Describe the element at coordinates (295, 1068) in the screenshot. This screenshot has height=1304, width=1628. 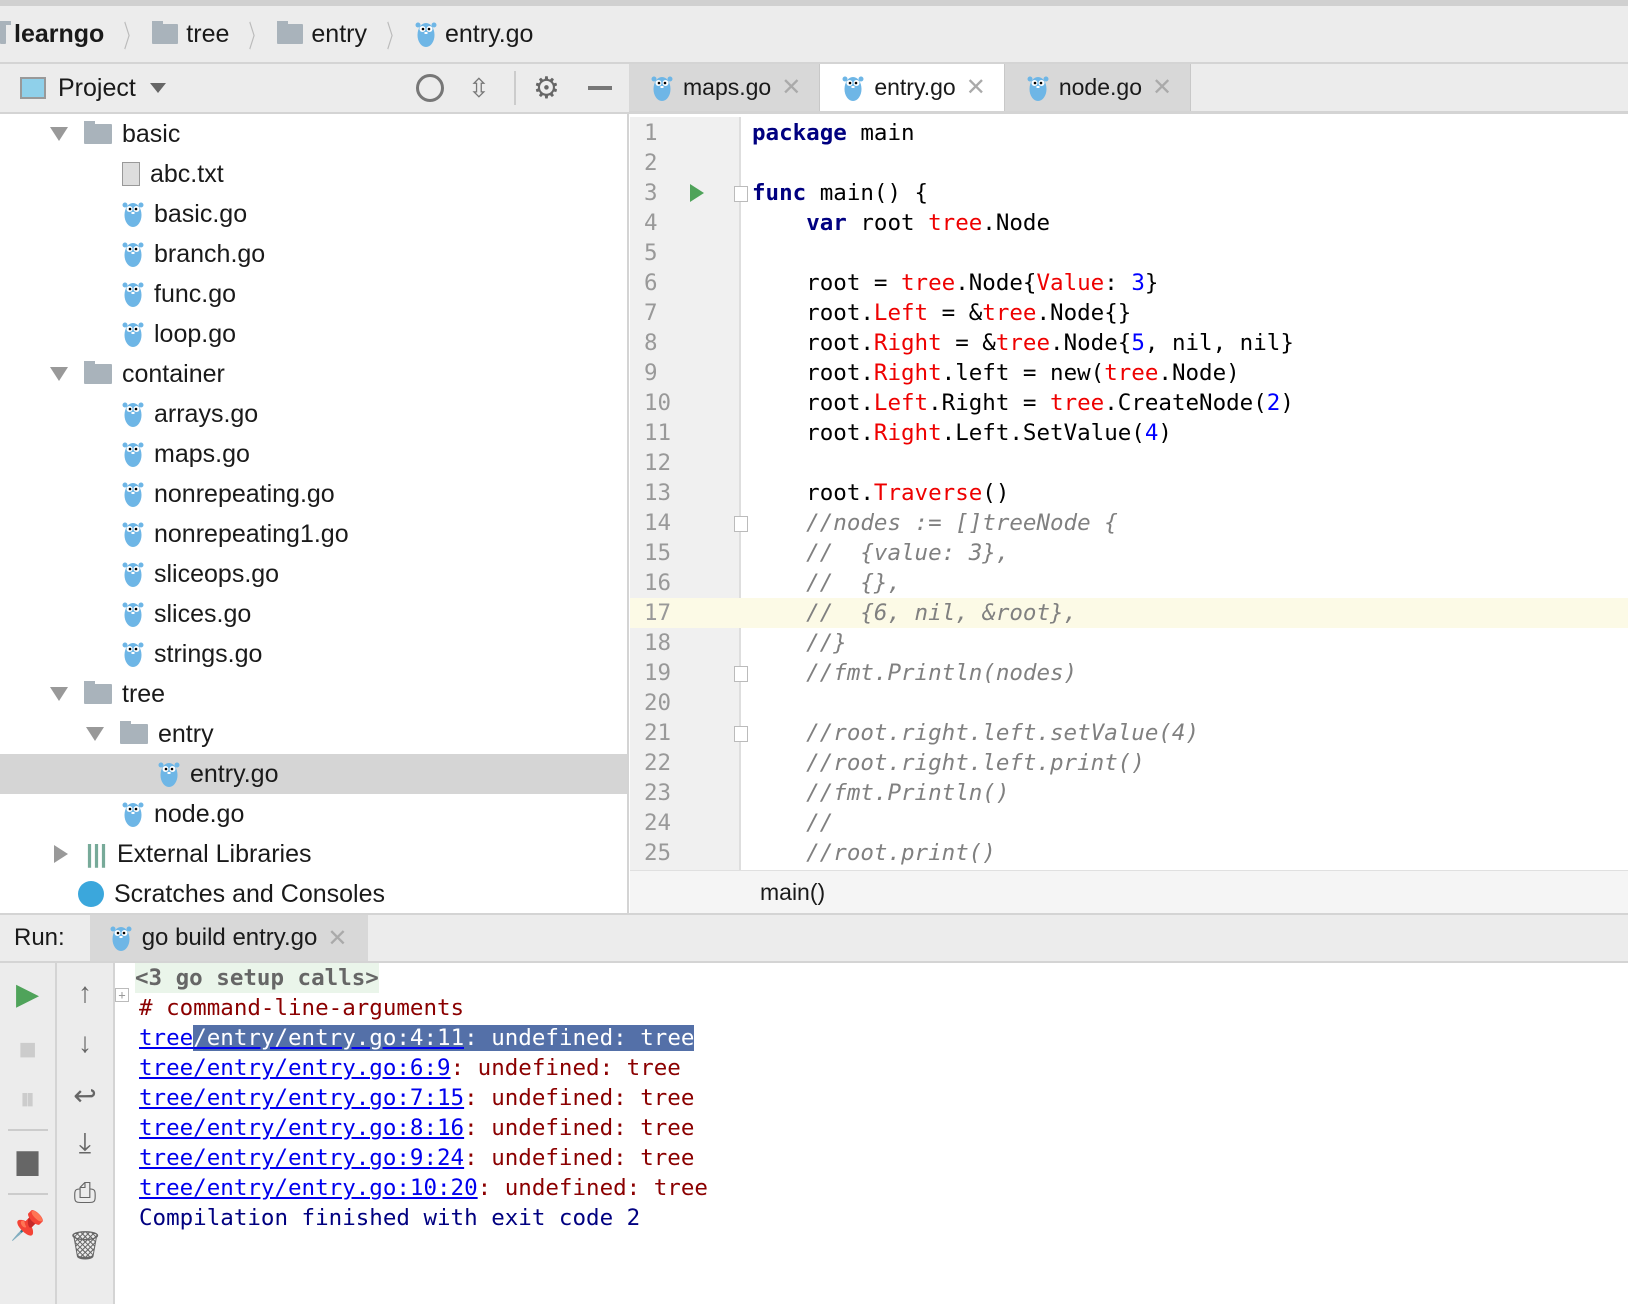
I see `error-link: tree/entry/entry.go:6:9` at that location.